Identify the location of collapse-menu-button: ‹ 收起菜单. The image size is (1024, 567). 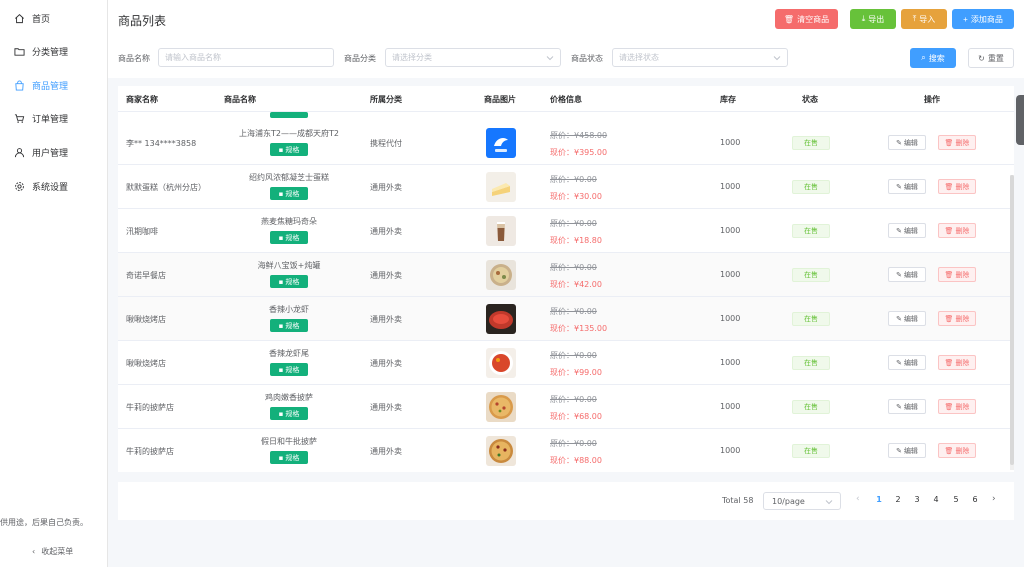
(52, 551).